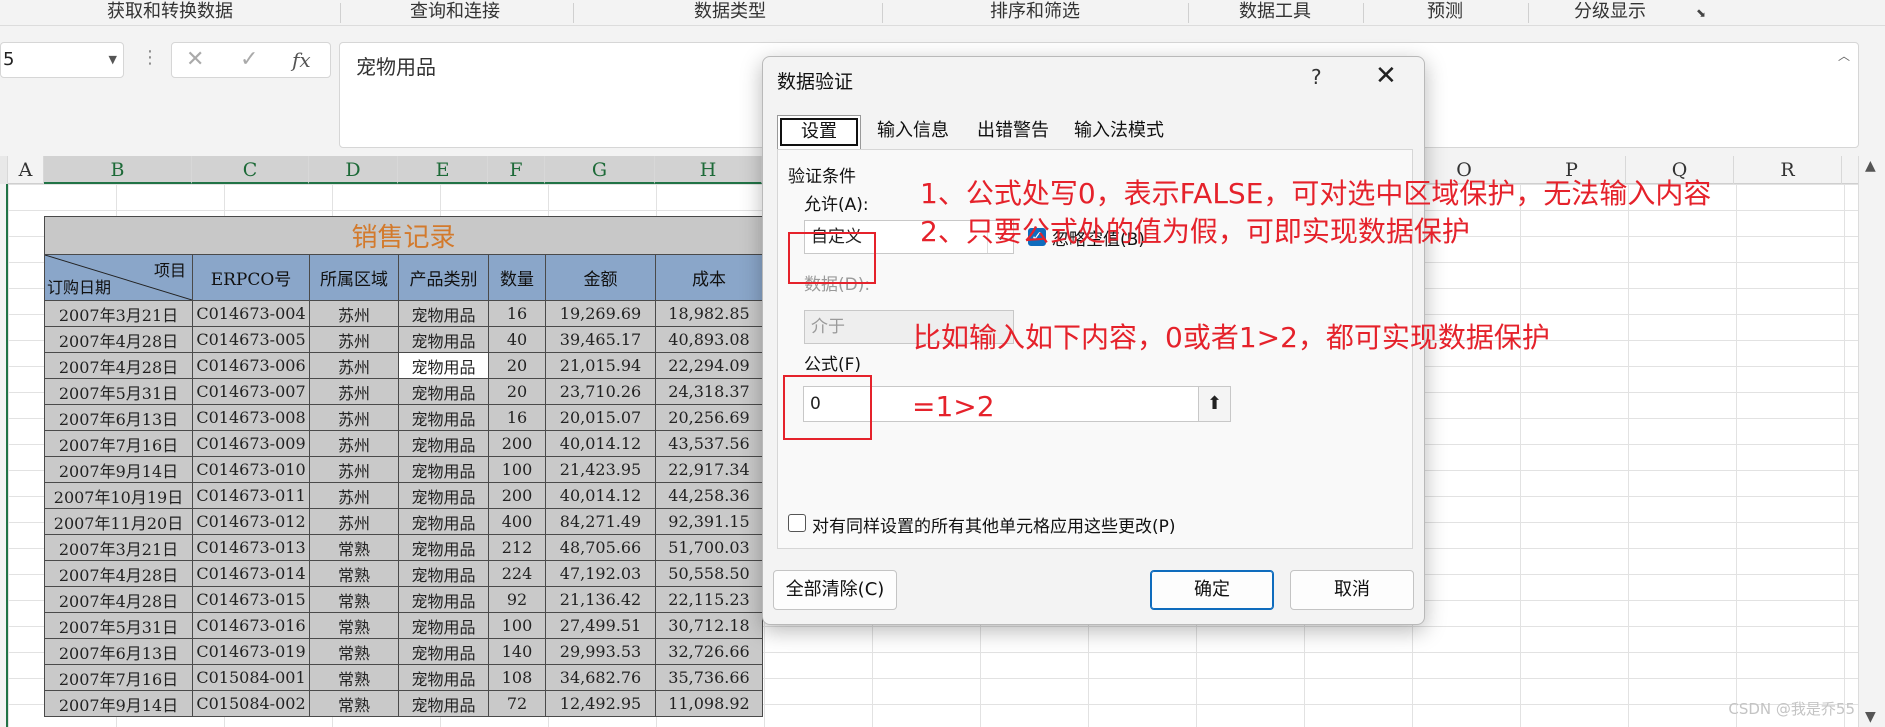 The image size is (1885, 727). Describe the element at coordinates (517, 599) in the screenshot. I see `table-cell: 92` at that location.